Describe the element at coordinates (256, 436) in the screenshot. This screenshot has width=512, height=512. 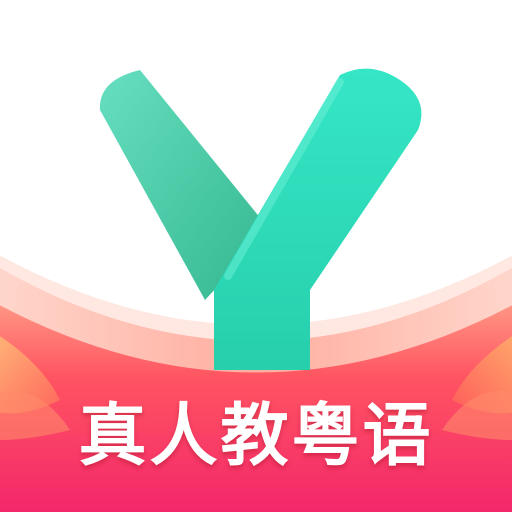
I see `tagline-text: 真人教粤语` at that location.